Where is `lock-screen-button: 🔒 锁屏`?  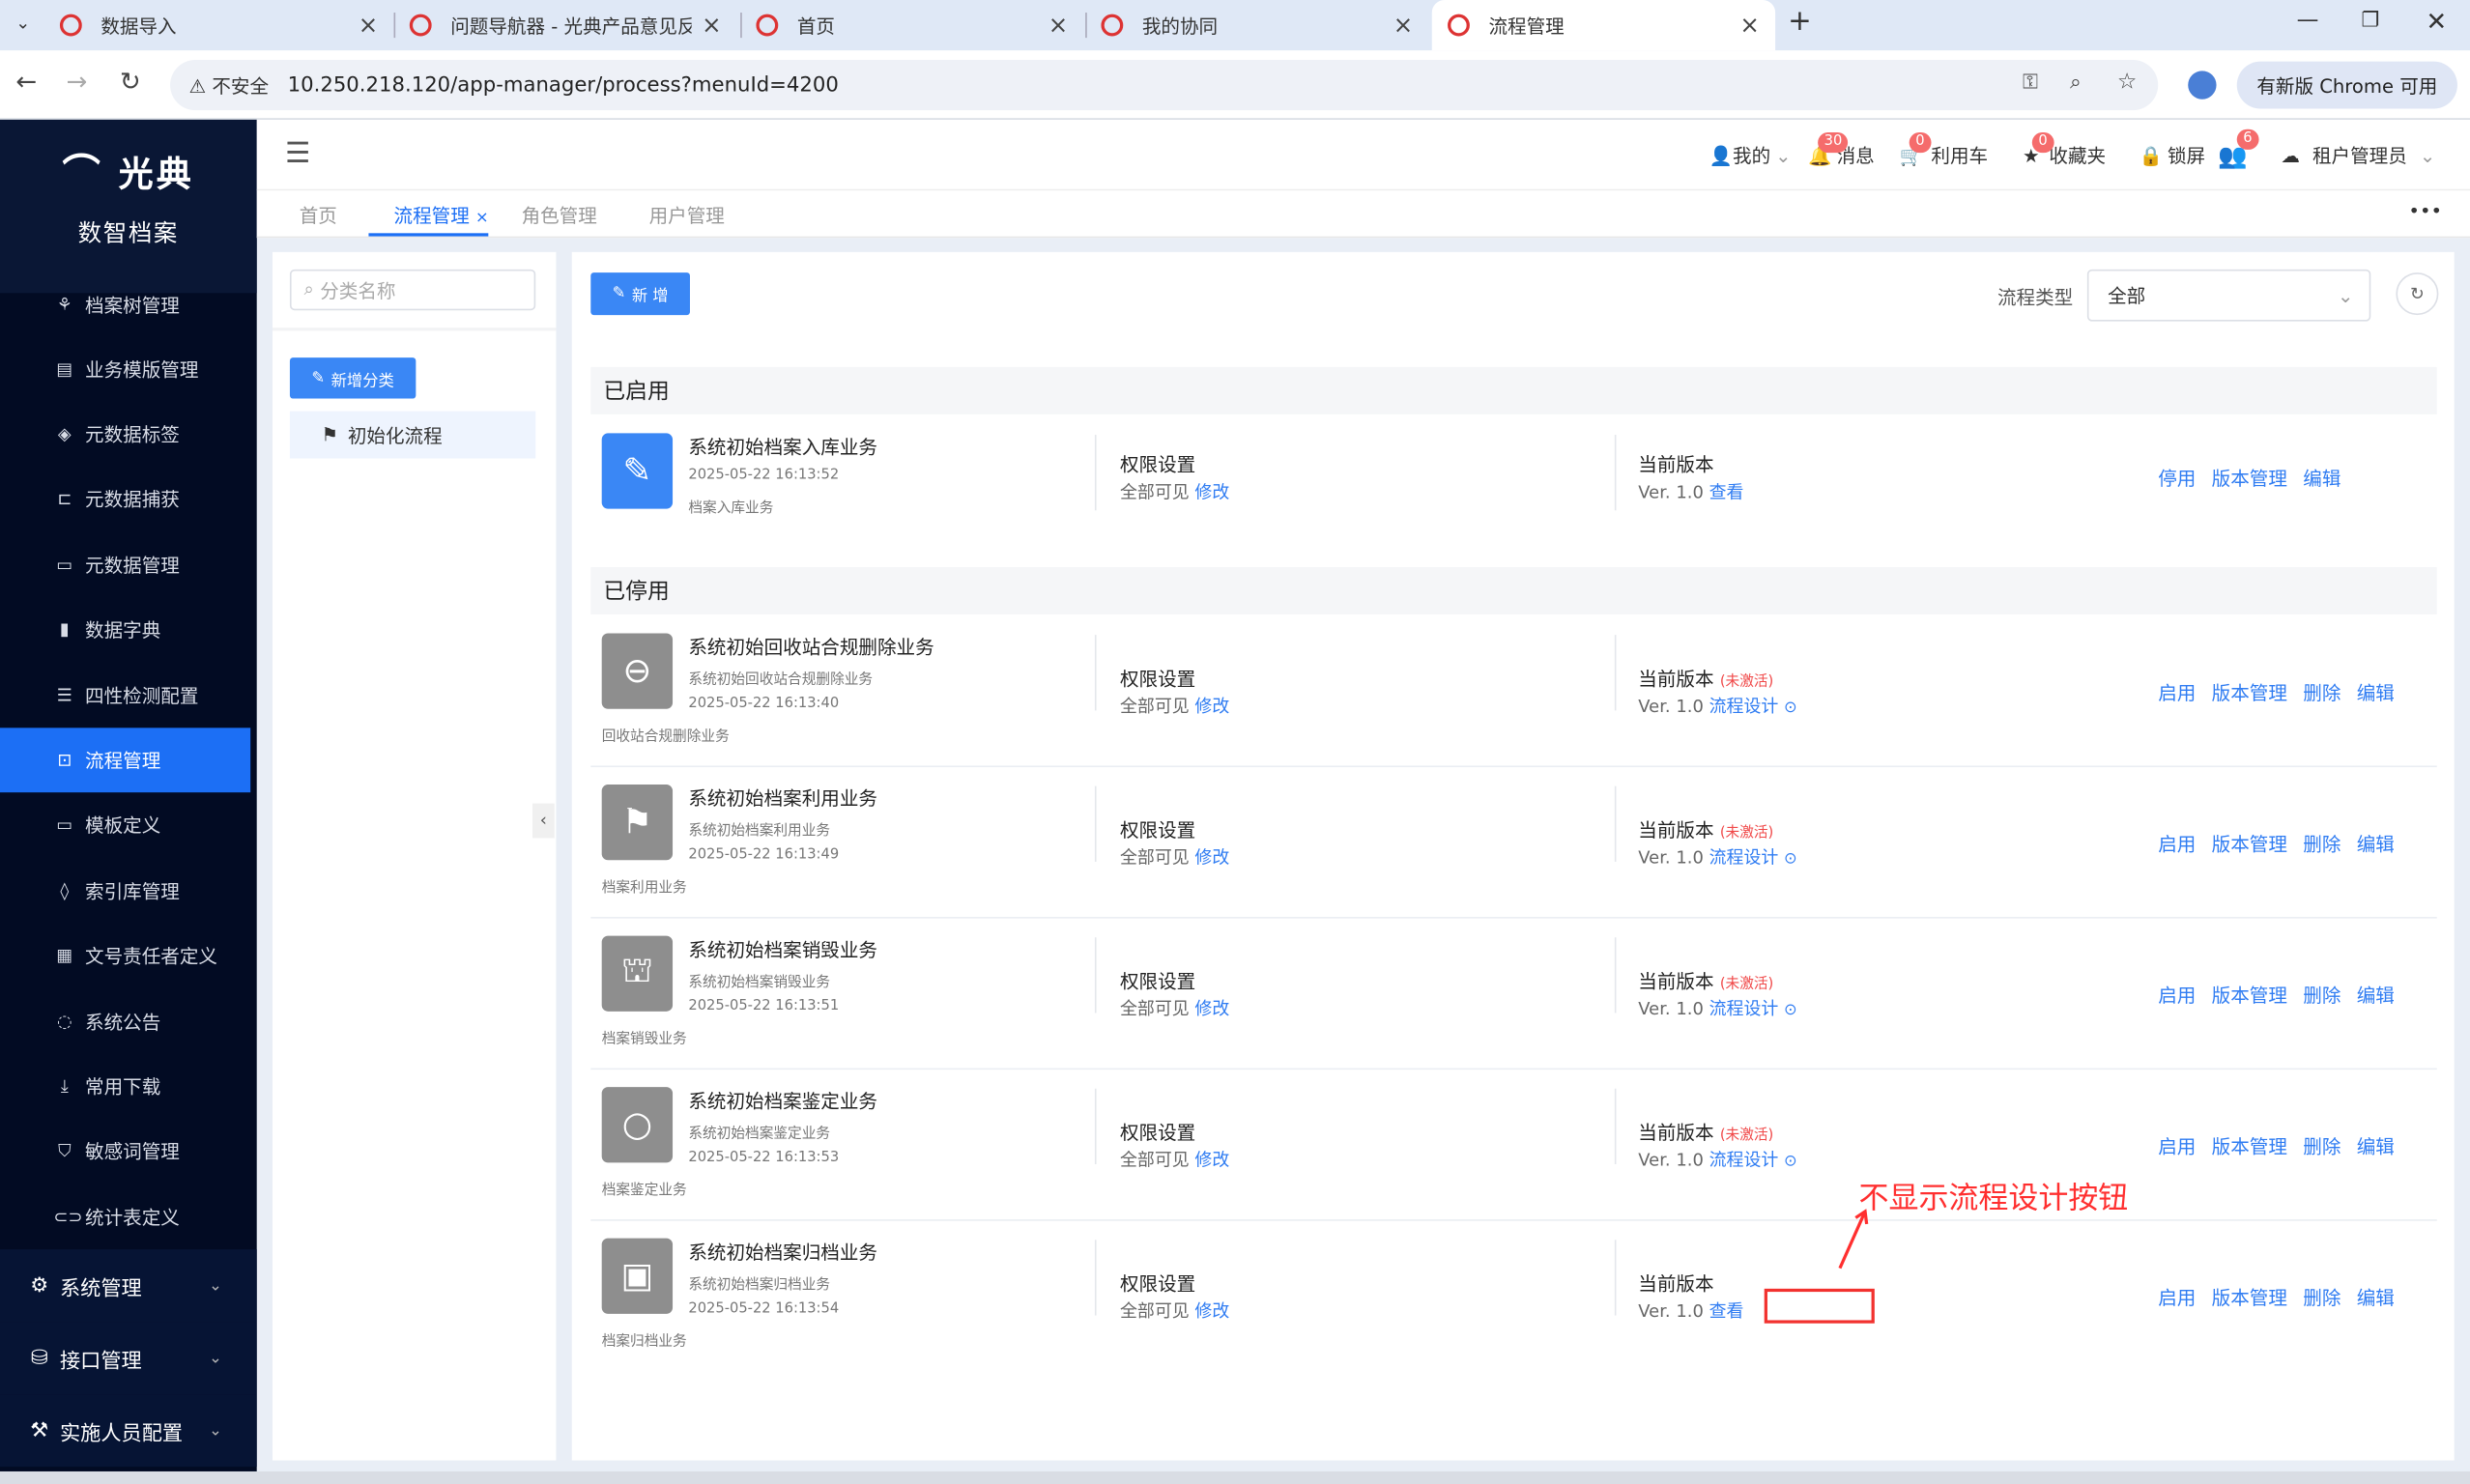
lock-screen-button: 🔒 锁屏 is located at coordinates (2172, 155).